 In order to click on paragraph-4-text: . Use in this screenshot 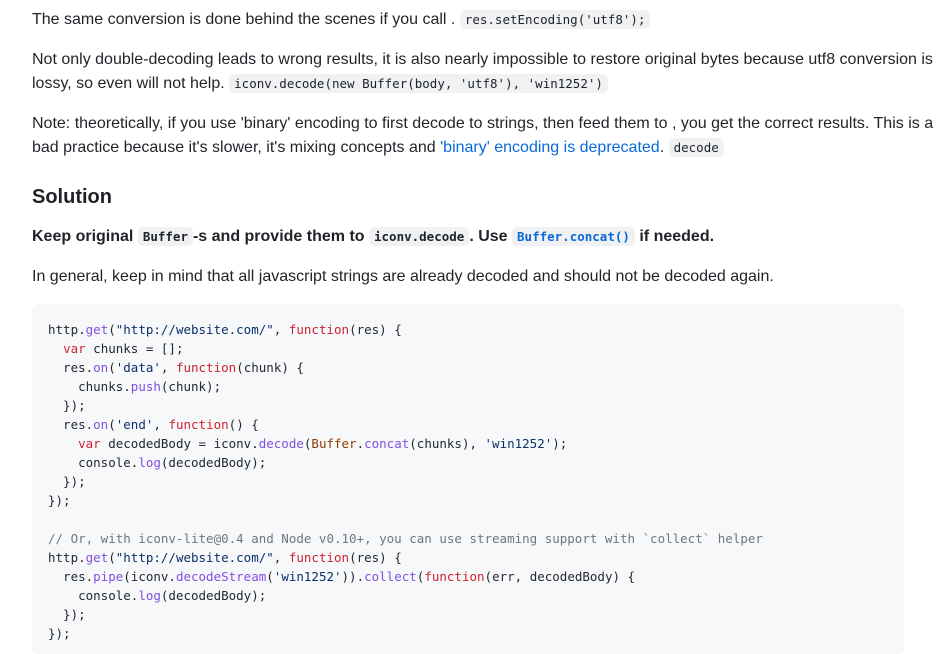, I will do `click(488, 236)`.